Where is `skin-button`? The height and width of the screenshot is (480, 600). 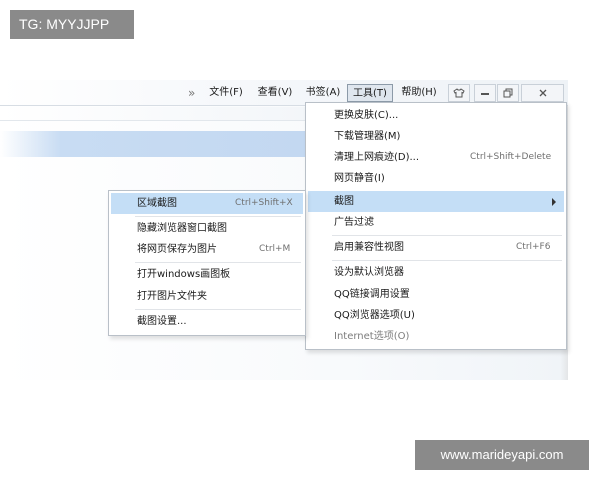 skin-button is located at coordinates (459, 93).